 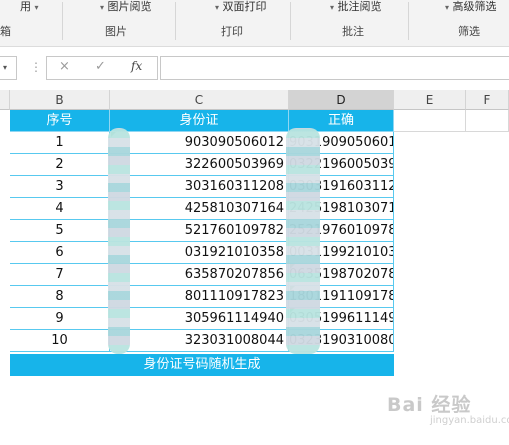 I want to click on table-cell-id: 303160311208, so click(x=199, y=187).